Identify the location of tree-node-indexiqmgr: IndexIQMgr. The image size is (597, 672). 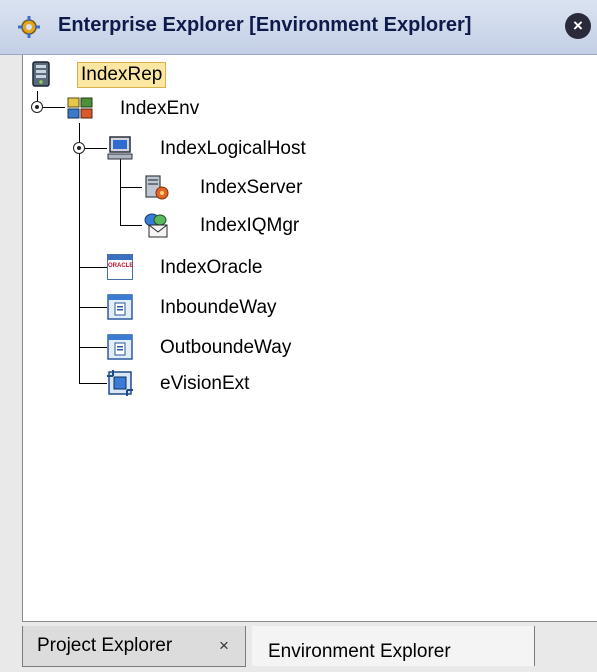
(249, 226).